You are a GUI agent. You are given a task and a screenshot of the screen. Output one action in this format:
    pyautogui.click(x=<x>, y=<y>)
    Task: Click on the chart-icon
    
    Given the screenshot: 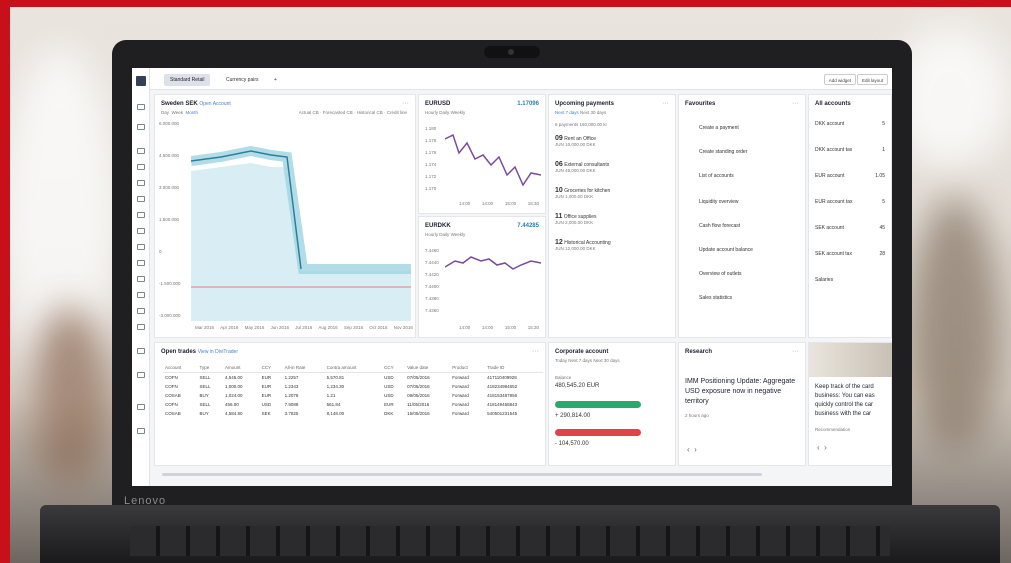 What is the action you would take?
    pyautogui.click(x=141, y=263)
    